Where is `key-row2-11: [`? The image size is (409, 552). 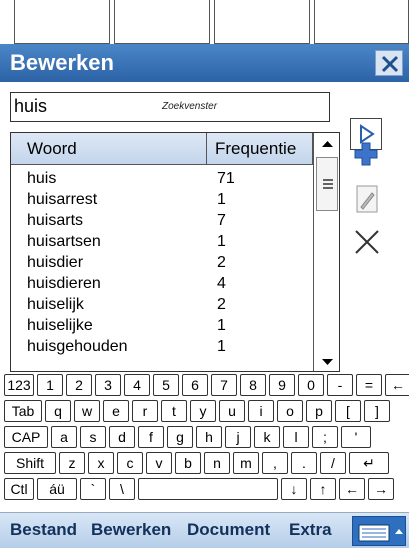
key-row2-11: [ is located at coordinates (348, 411).